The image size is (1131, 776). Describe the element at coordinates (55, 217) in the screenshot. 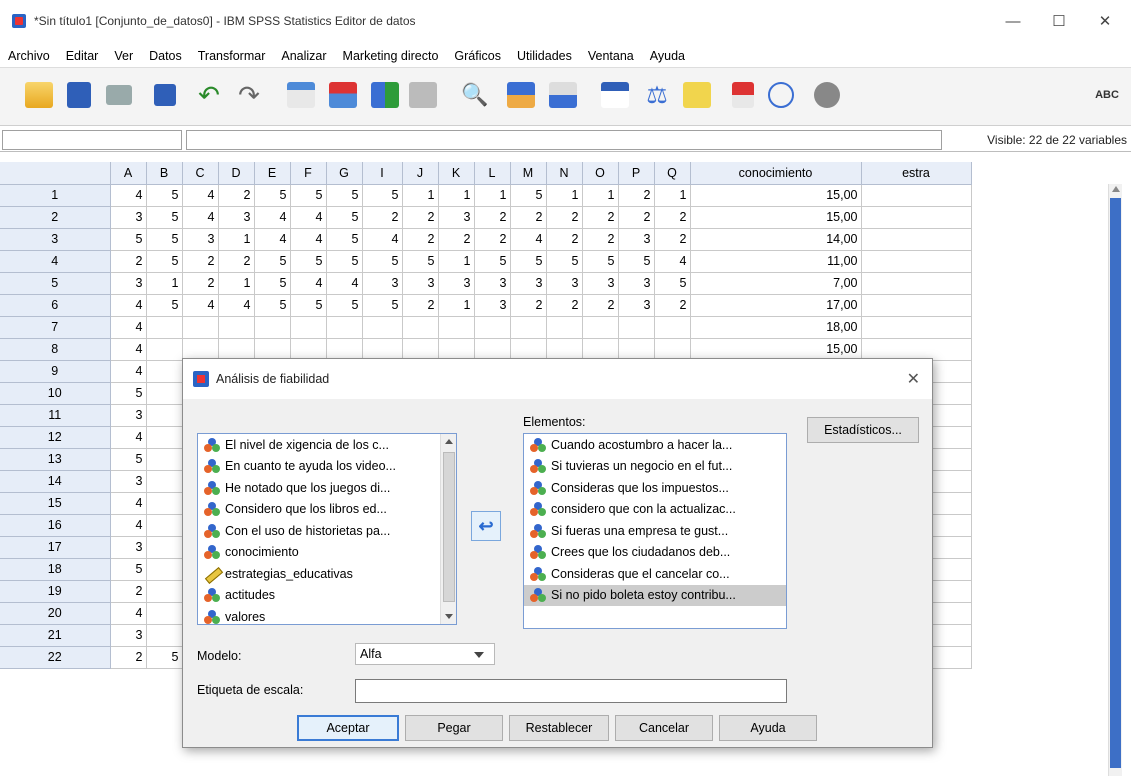

I see `row-header: 2` at that location.